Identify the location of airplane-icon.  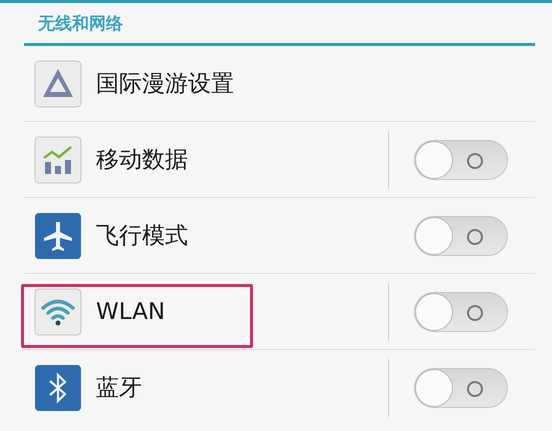
(58, 236).